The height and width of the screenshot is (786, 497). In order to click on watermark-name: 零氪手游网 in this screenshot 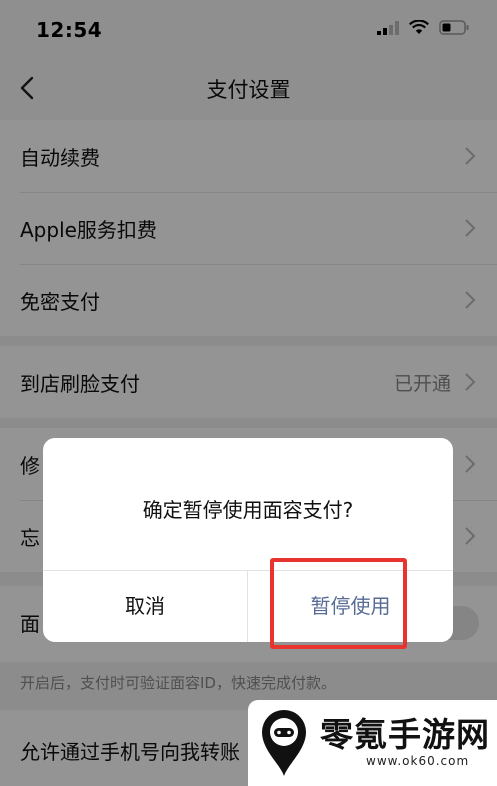, I will do `click(405, 734)`.